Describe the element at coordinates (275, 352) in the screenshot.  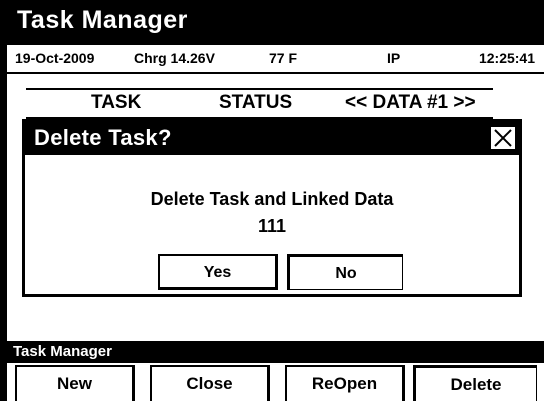
I see `menu-title-bar: Task Manager` at that location.